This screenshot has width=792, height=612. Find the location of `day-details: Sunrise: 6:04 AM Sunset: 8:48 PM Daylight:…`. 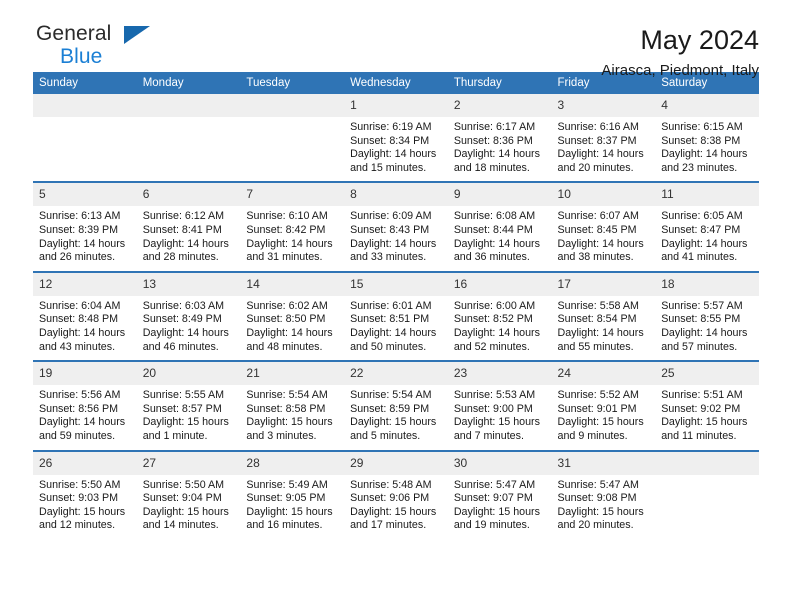

day-details: Sunrise: 6:04 AM Sunset: 8:48 PM Daylight:… is located at coordinates (85, 328).